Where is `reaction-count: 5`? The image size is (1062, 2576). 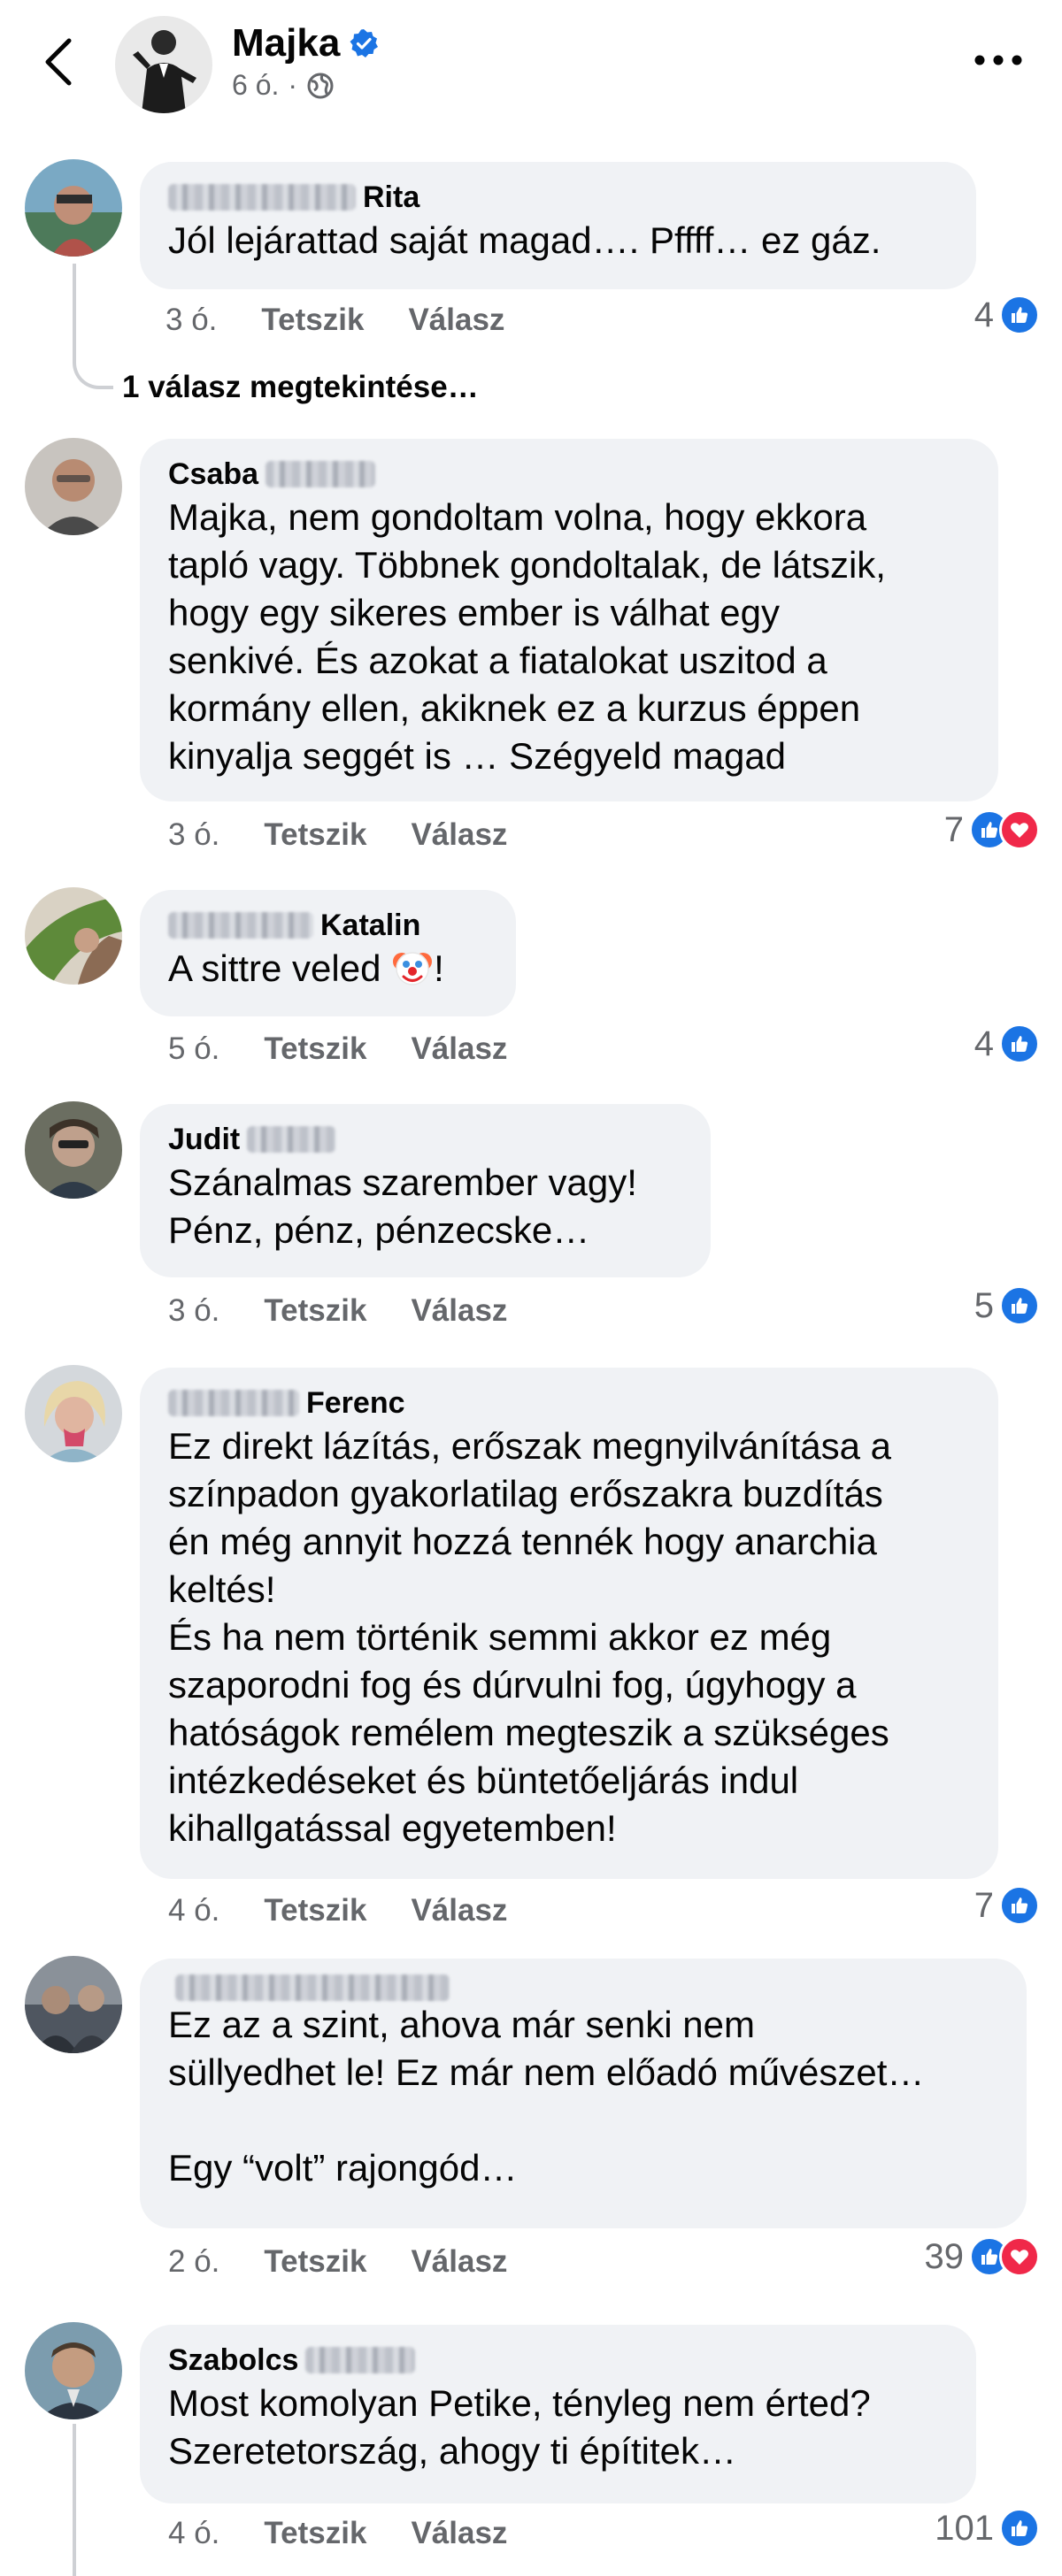 reaction-count: 5 is located at coordinates (984, 1305).